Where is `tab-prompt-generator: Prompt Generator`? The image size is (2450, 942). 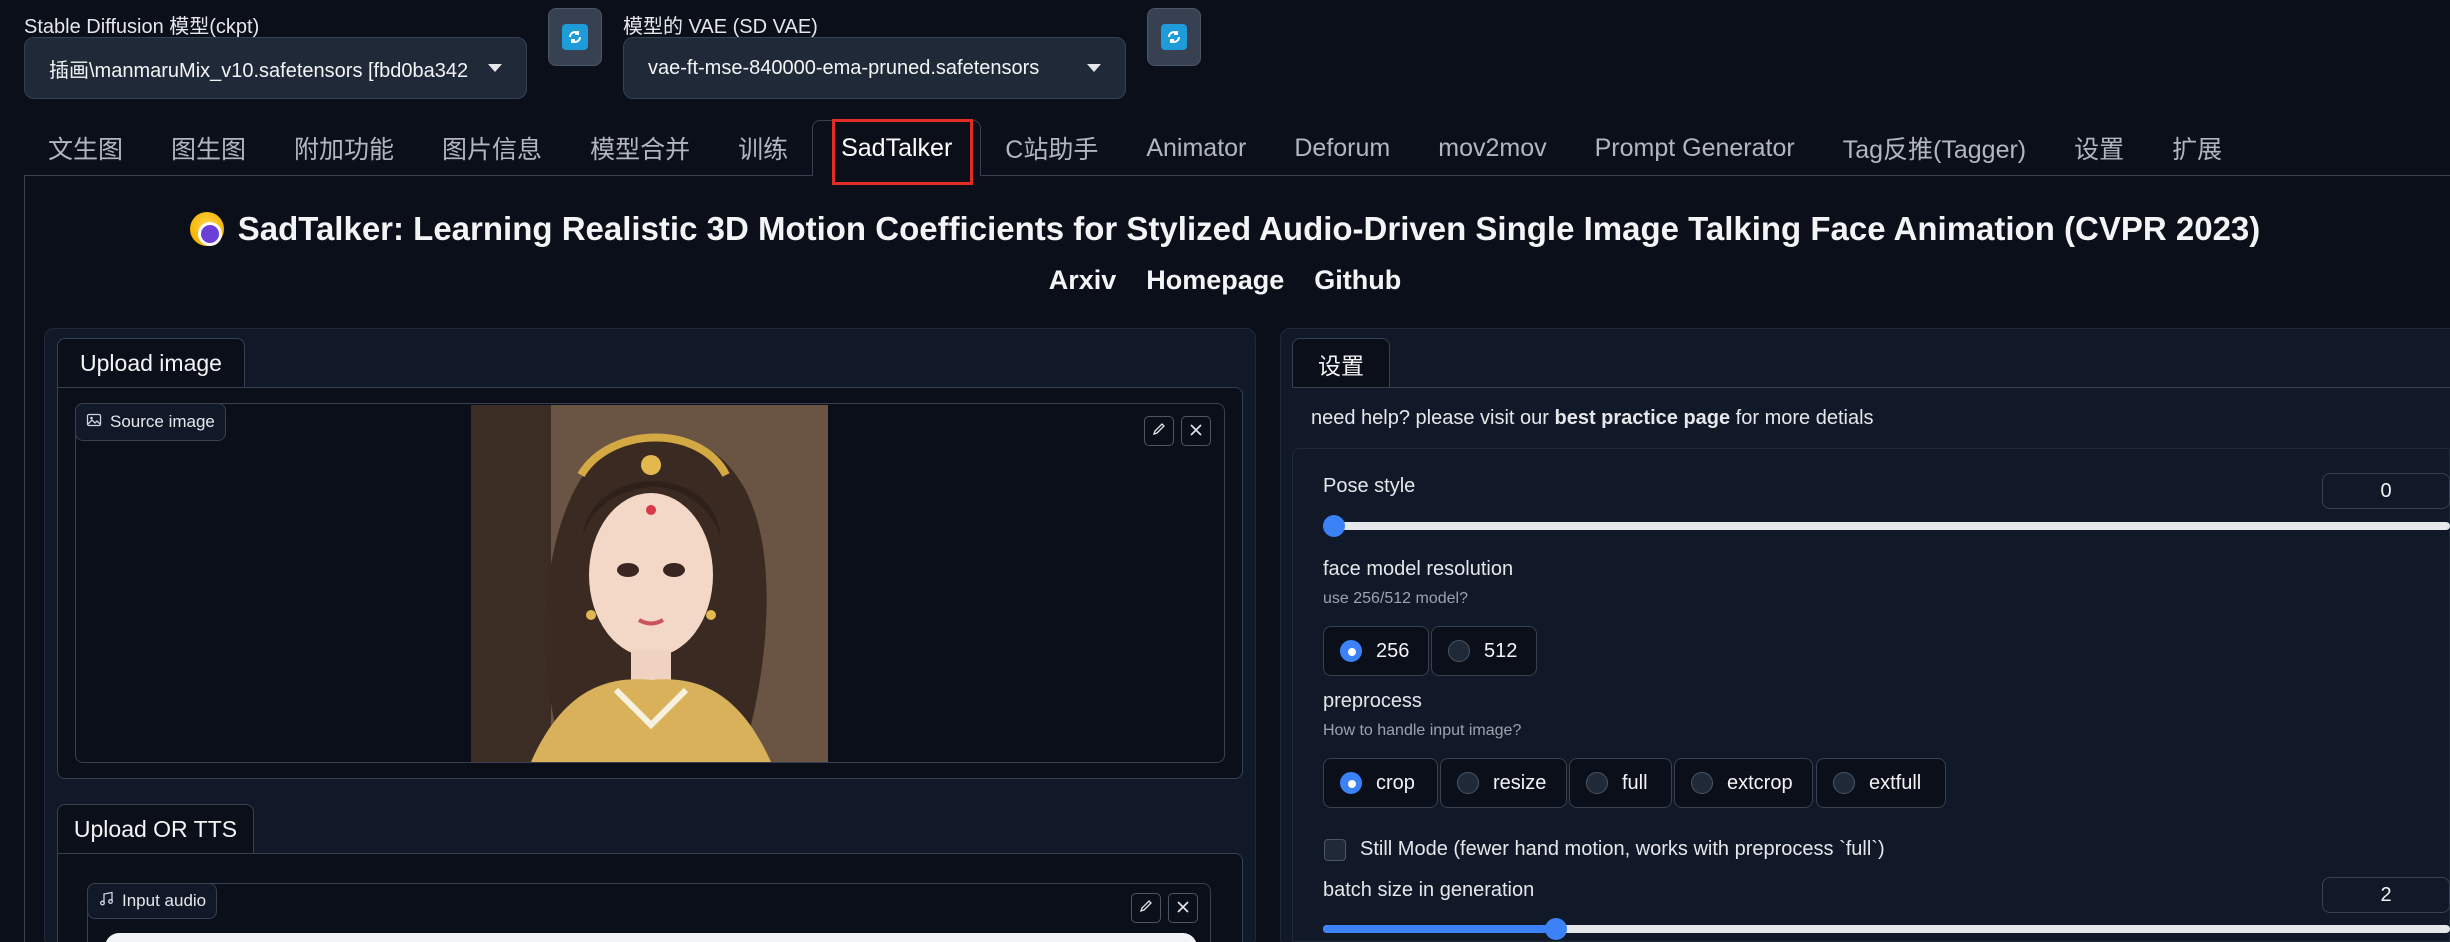 tab-prompt-generator: Prompt Generator is located at coordinates (1695, 148).